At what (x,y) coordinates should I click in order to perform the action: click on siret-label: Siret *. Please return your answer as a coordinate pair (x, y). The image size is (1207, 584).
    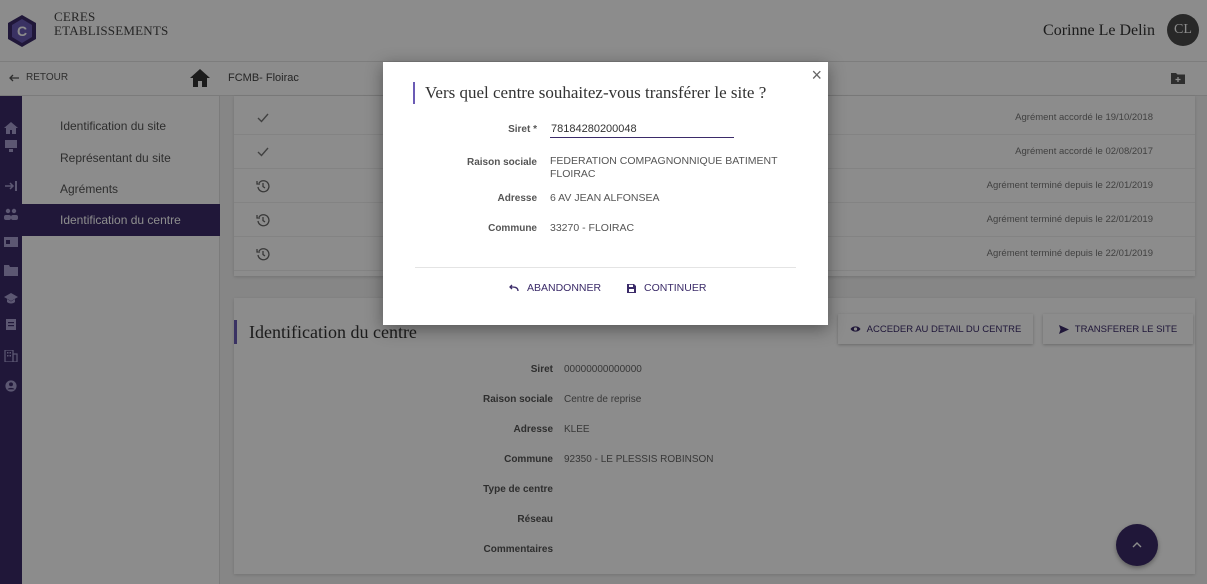
    Looking at the image, I should click on (522, 129).